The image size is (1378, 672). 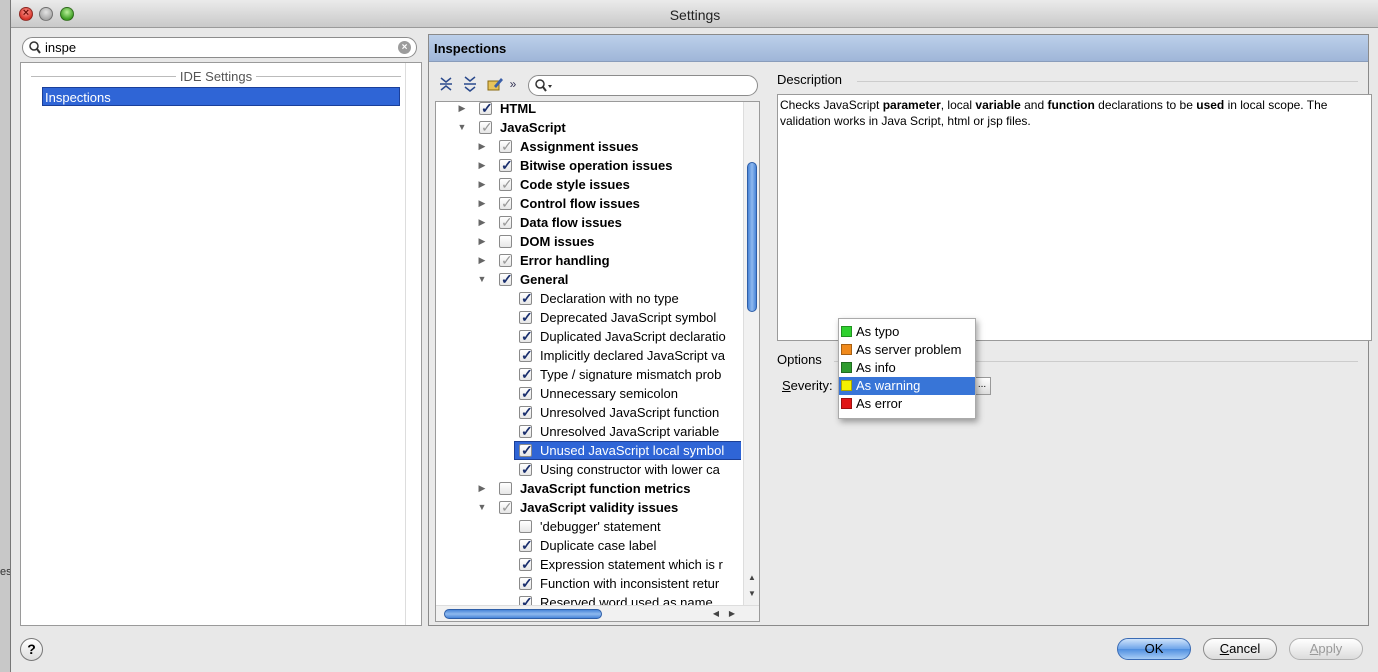 I want to click on title-bar: × Settings, so click(x=694, y=14).